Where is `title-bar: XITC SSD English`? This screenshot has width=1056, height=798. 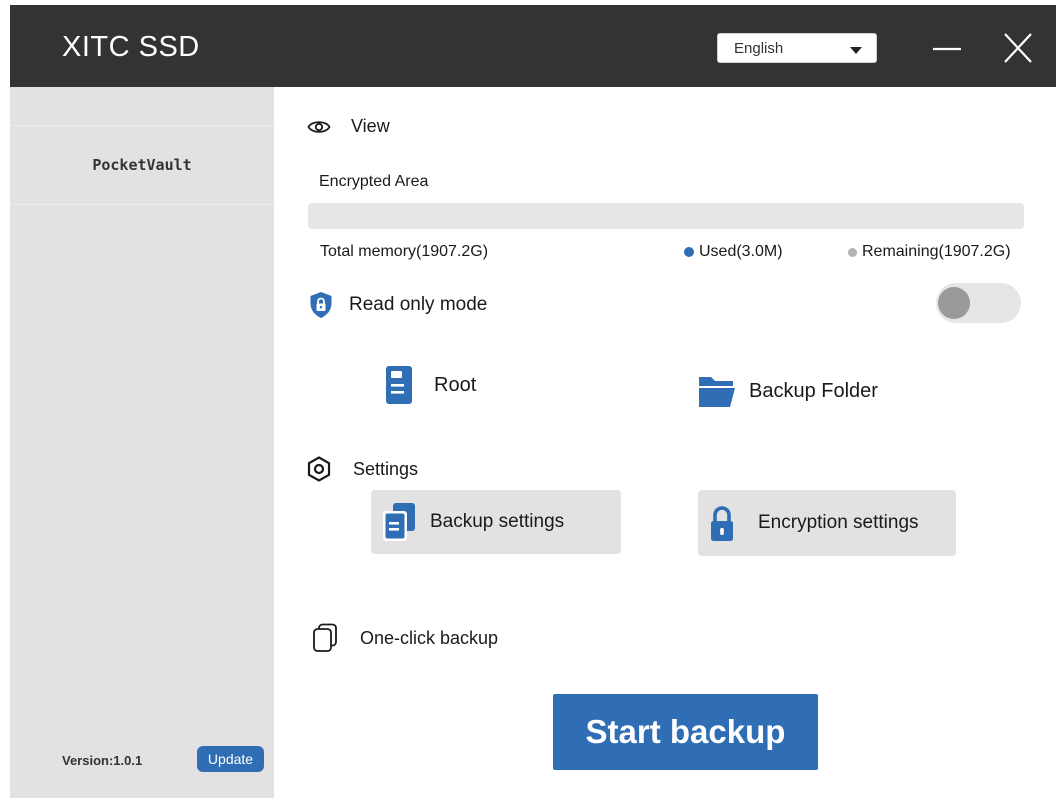 title-bar: XITC SSD English is located at coordinates (533, 46).